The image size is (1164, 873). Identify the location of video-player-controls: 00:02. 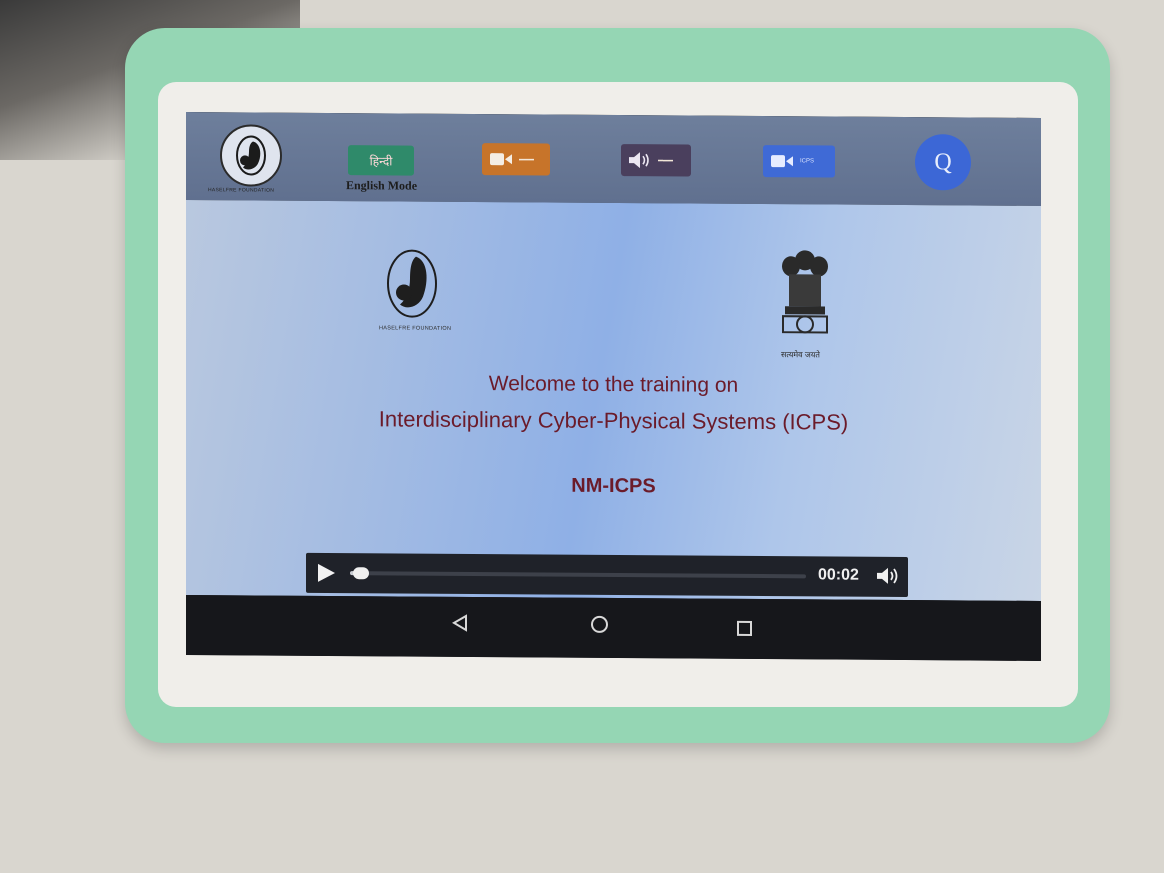
(607, 575).